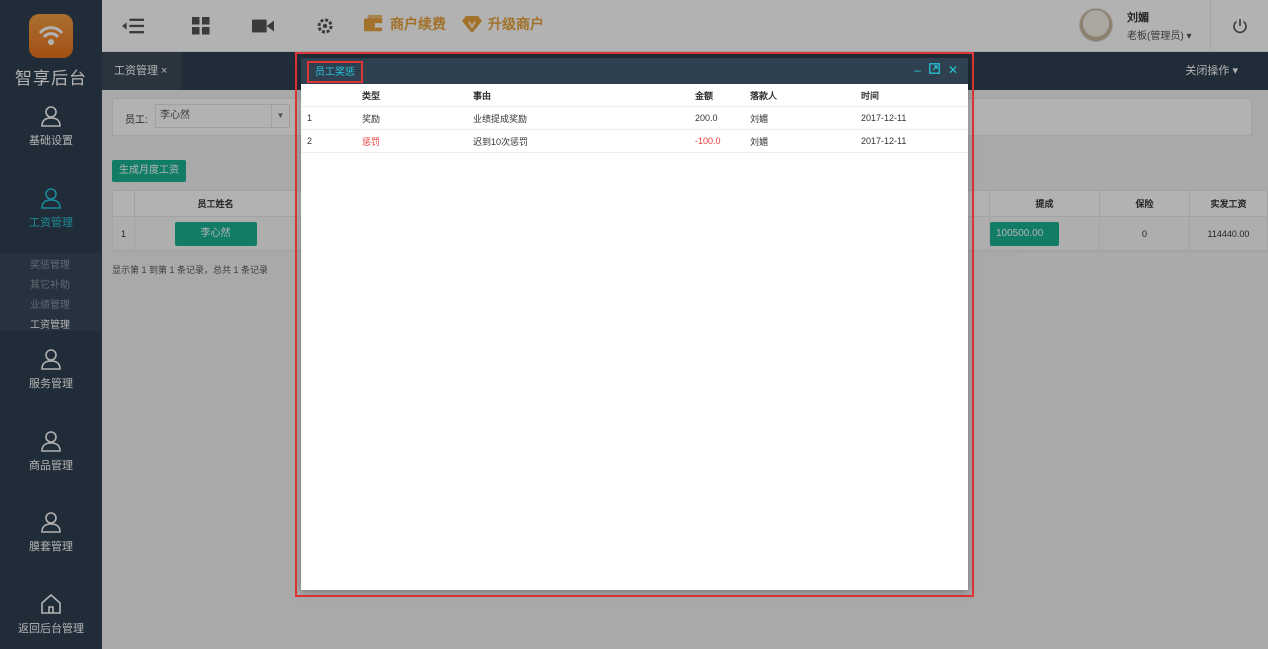 This screenshot has width=1268, height=649. I want to click on row-amount: 200.0, so click(706, 118).